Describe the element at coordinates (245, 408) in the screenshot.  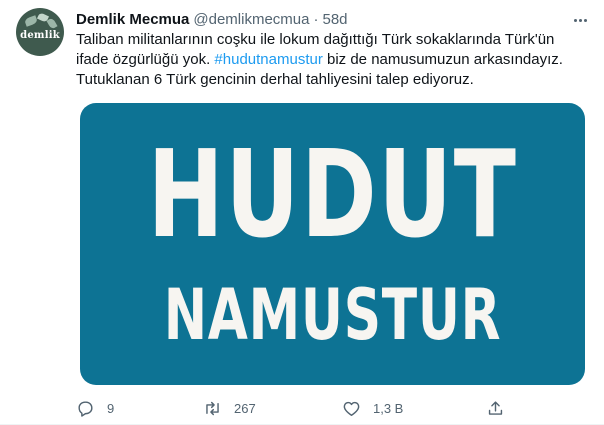
I see `retweet-count: 267` at that location.